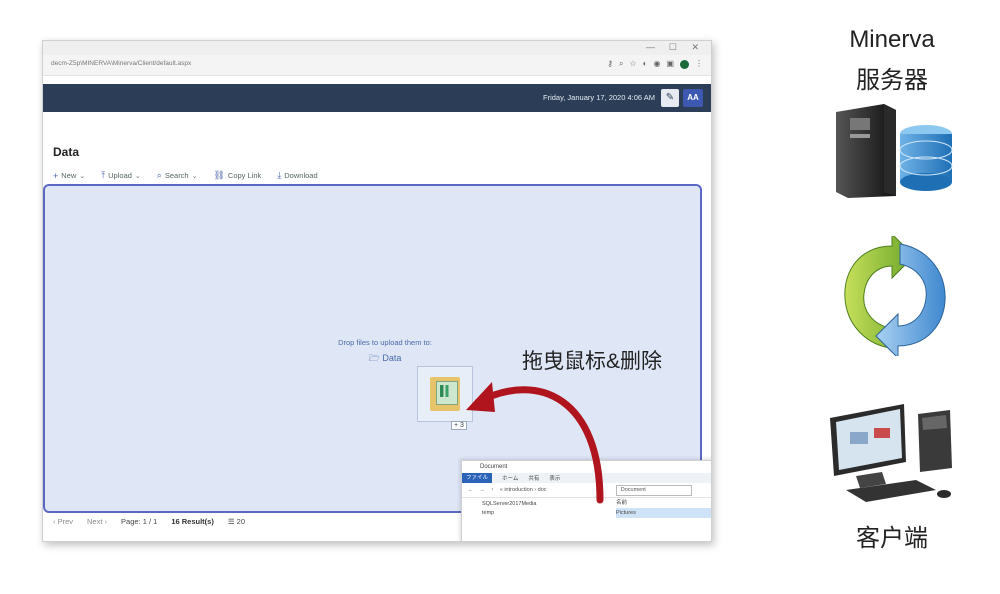  I want to click on explorer-location-dropdown: Document, so click(653, 490).